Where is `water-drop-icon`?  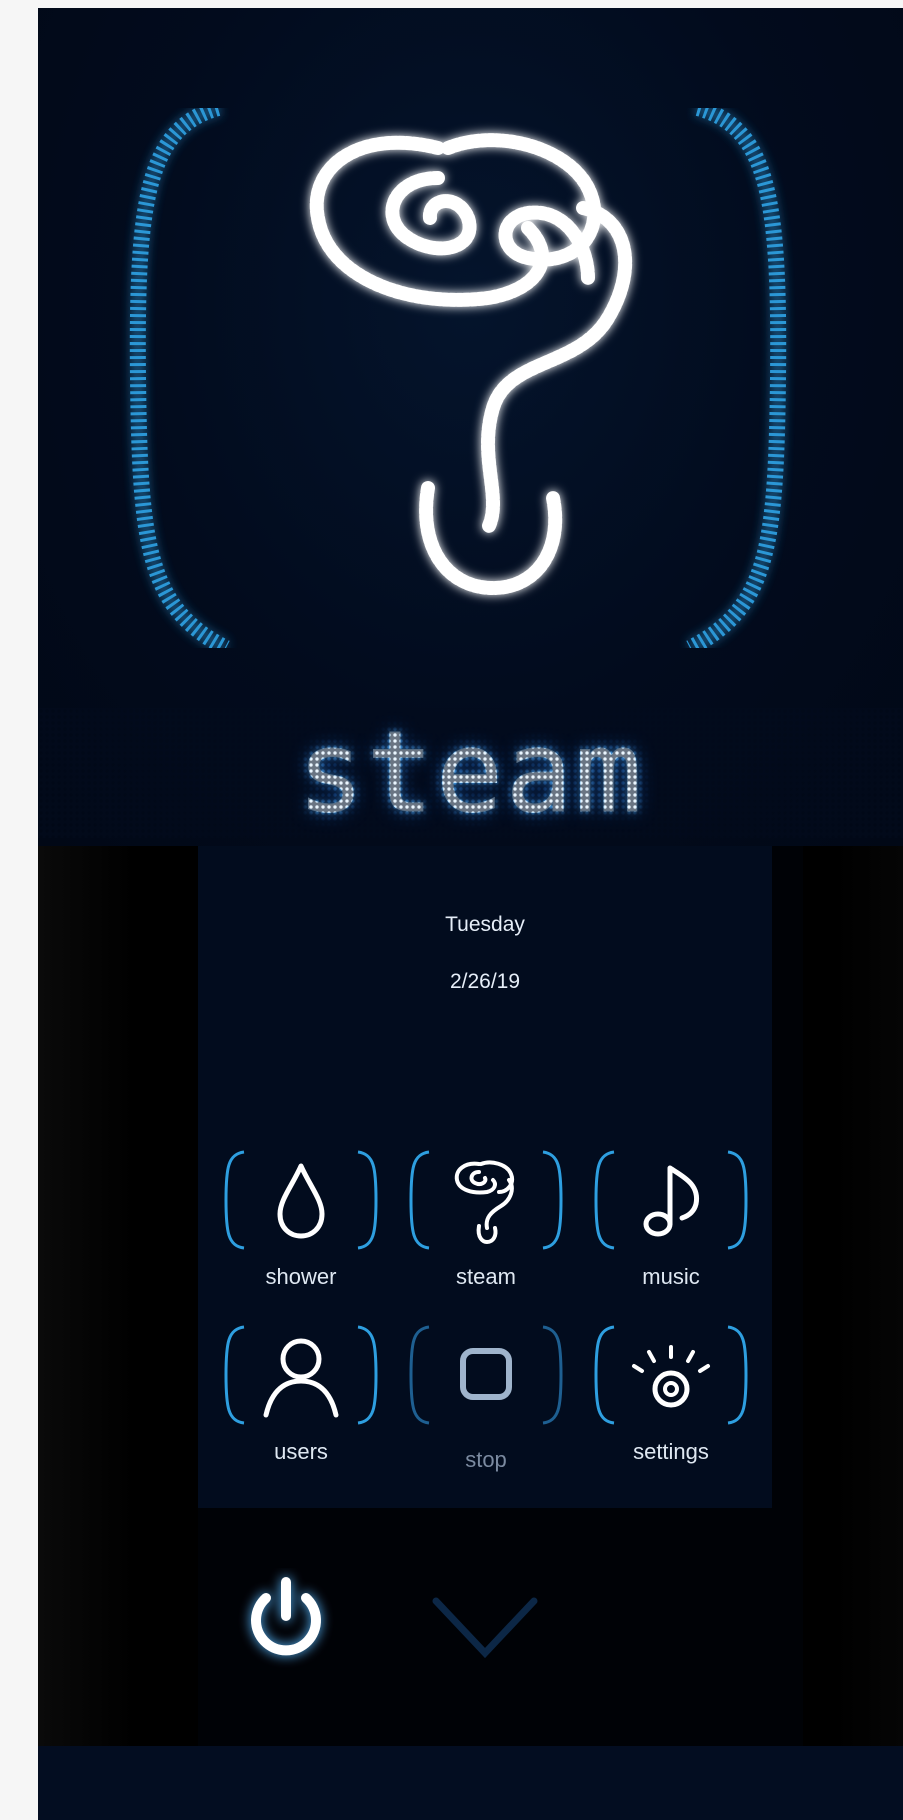
water-drop-icon is located at coordinates (301, 1201).